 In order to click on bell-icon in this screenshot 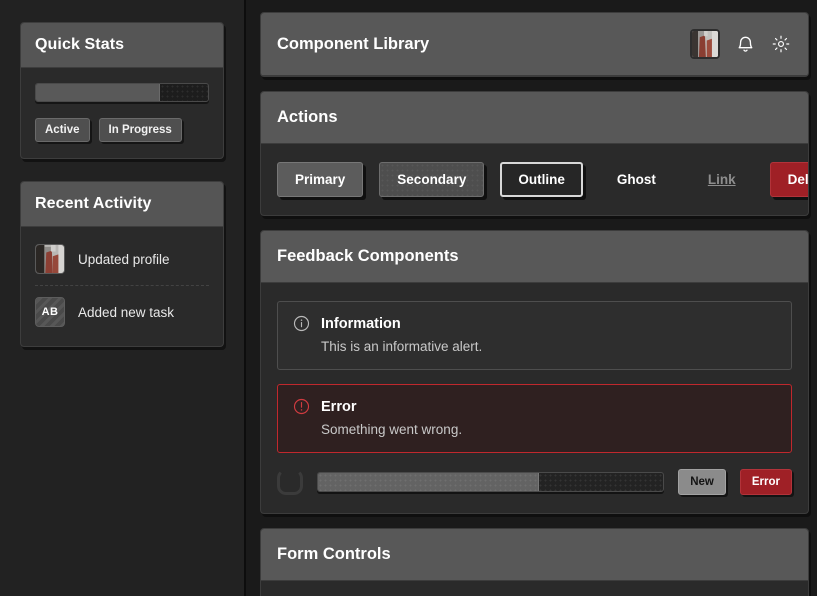, I will do `click(745, 44)`.